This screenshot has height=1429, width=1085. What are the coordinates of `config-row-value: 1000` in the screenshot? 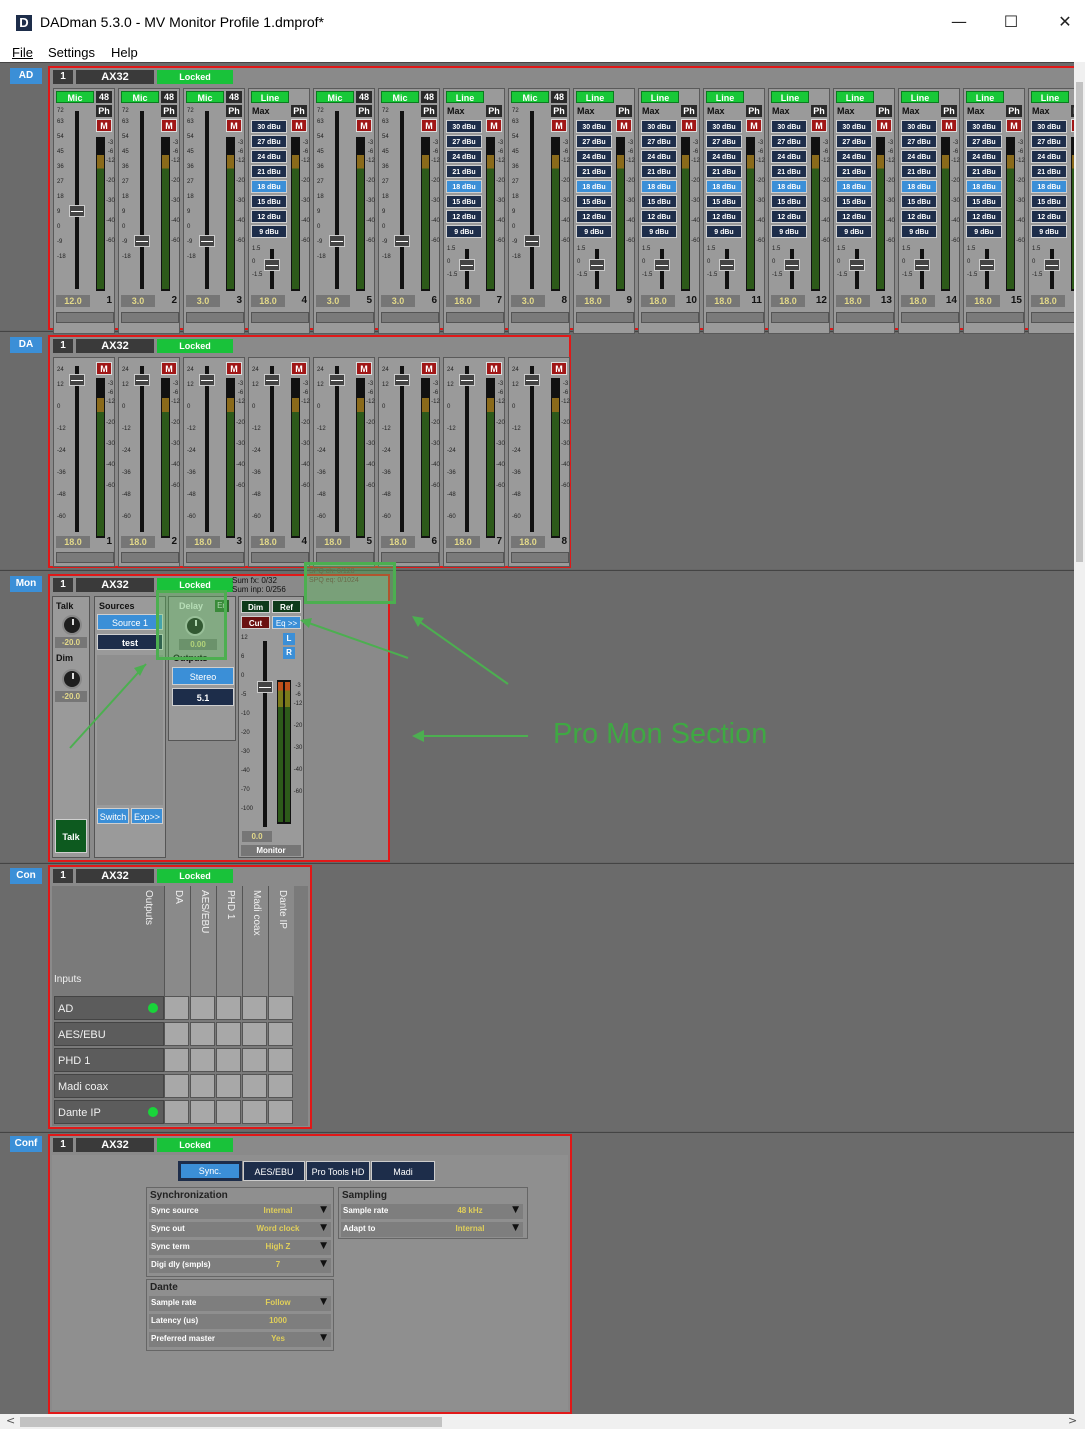 It's located at (278, 1320).